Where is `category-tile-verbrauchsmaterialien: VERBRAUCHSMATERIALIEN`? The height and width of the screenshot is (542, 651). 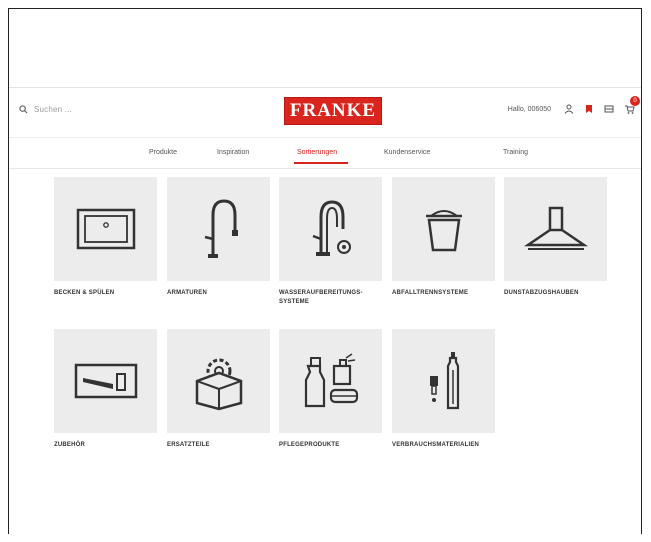 category-tile-verbrauchsmaterialien: VERBRAUCHSMATERIALIEN is located at coordinates (443, 389).